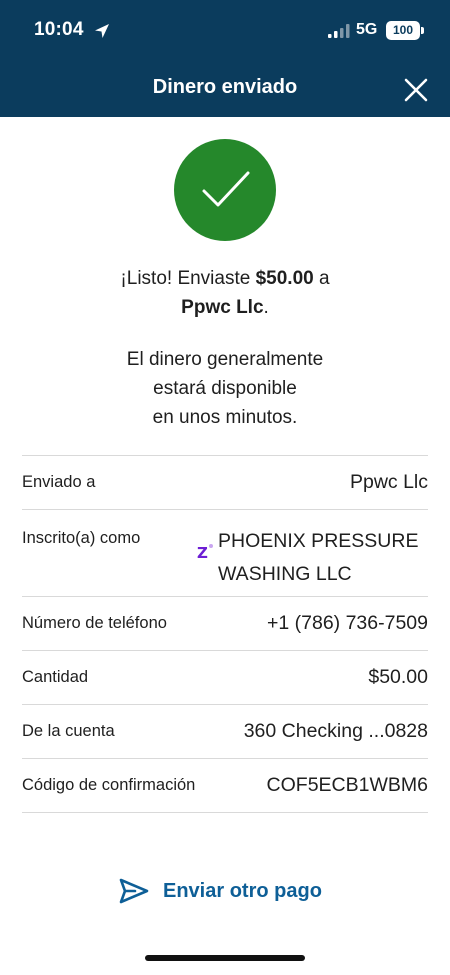 Image resolution: width=450 pixels, height=975 pixels. I want to click on checkmark-icon, so click(226, 189).